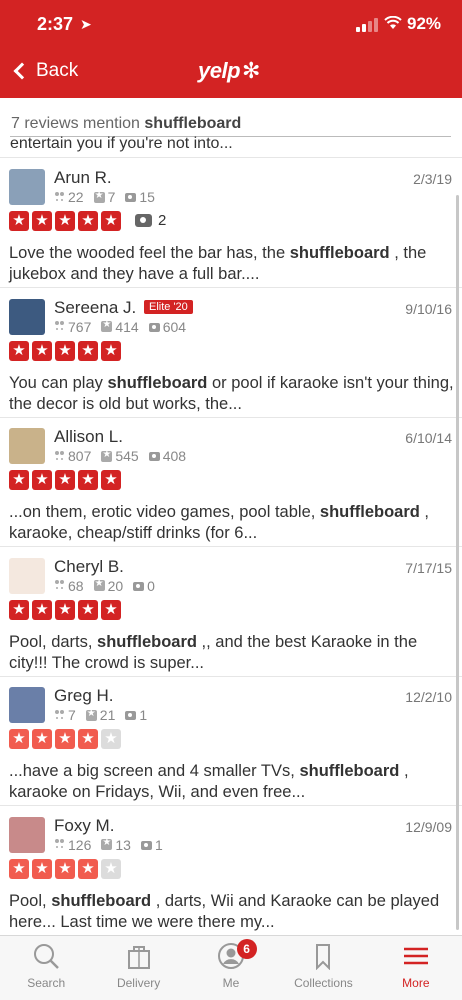 The image size is (462, 1000). I want to click on battery-percent: 92%, so click(424, 23).